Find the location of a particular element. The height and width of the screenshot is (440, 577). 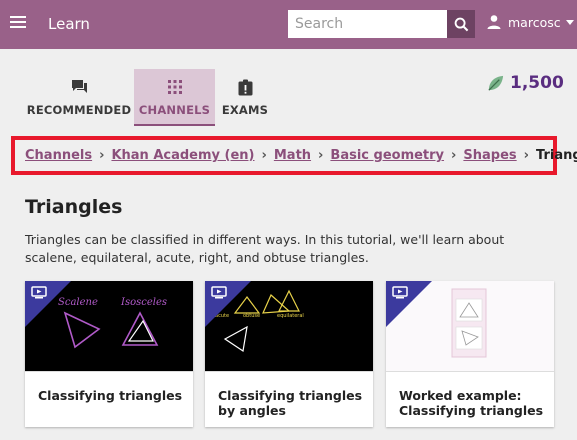

tab-recommended: RECOMMENDED is located at coordinates (79, 97).